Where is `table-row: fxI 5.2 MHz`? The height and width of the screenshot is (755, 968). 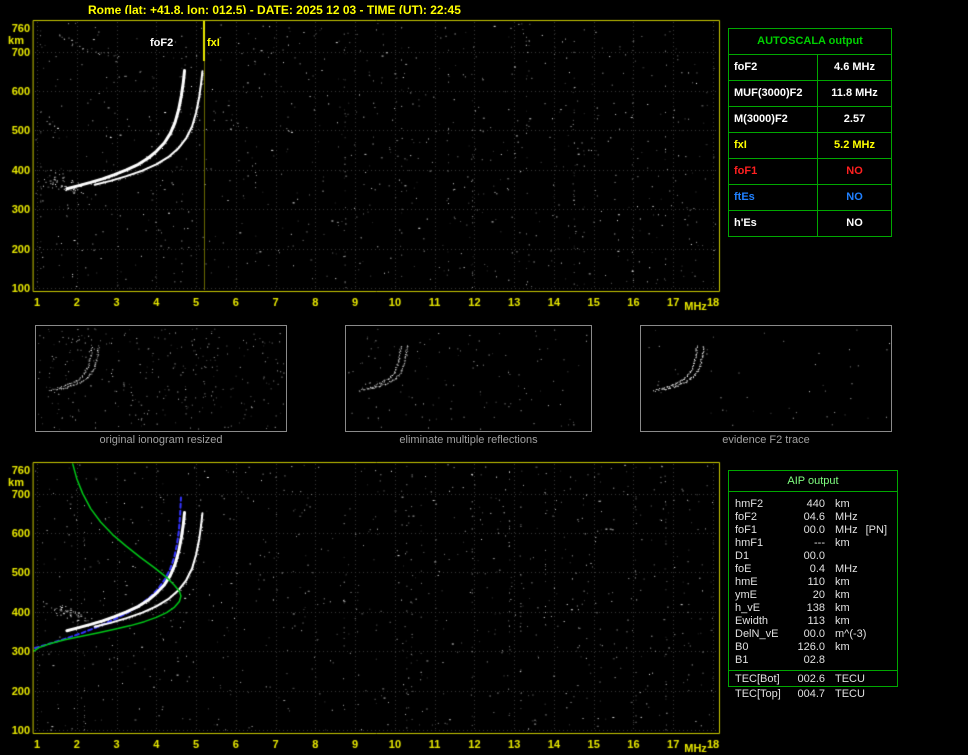
table-row: fxI 5.2 MHz is located at coordinates (810, 146).